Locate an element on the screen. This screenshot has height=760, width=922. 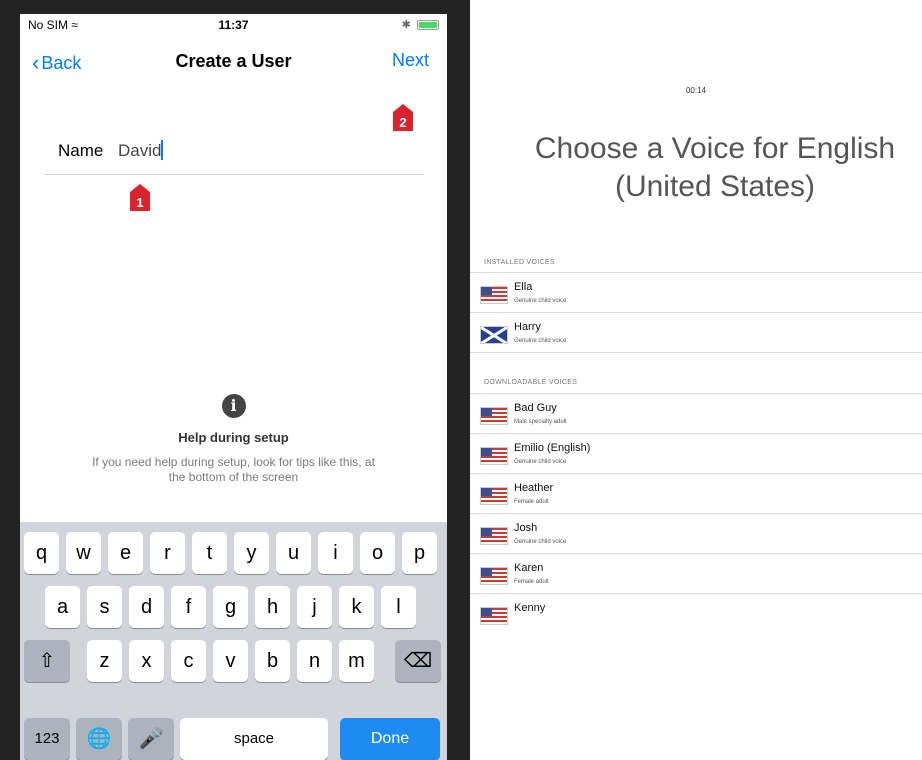
key-t: t is located at coordinates (209, 553).